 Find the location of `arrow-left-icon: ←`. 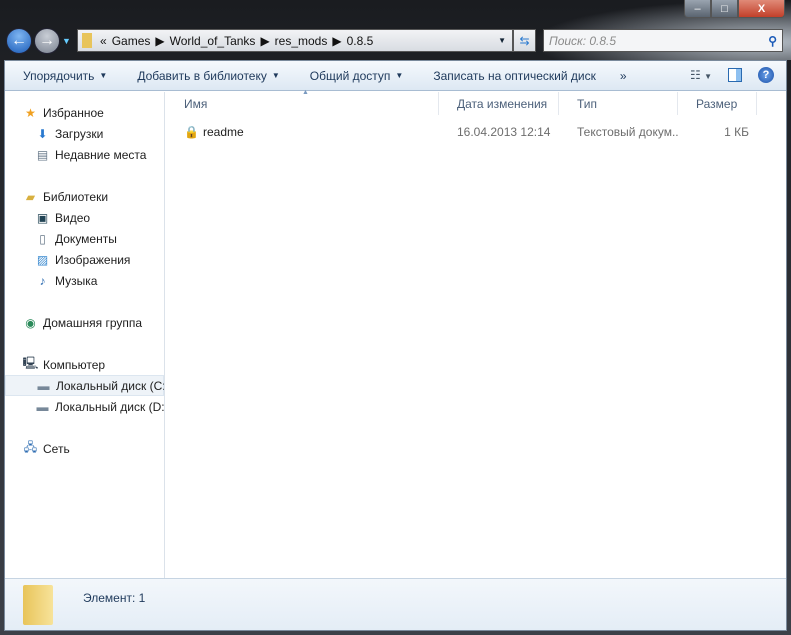

arrow-left-icon: ← is located at coordinates (19, 40).